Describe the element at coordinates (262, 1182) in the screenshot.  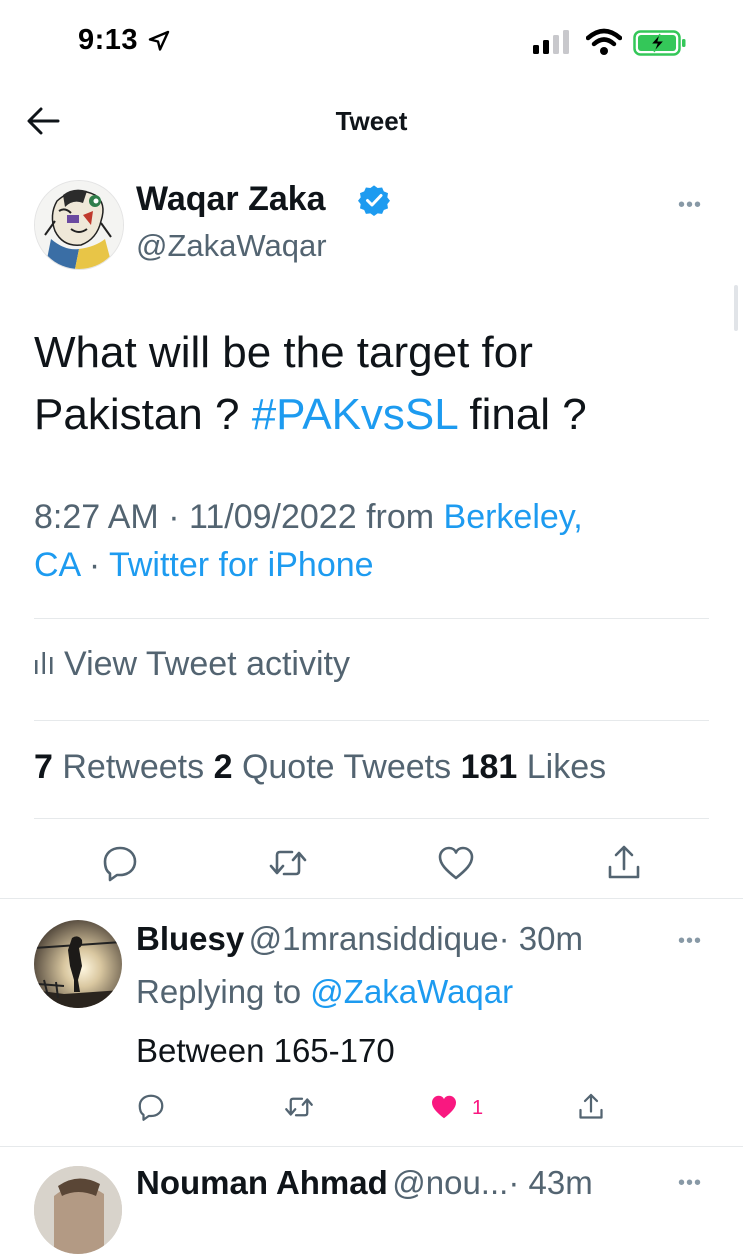
I see `reply-author-name: Nouman Ahmad` at that location.